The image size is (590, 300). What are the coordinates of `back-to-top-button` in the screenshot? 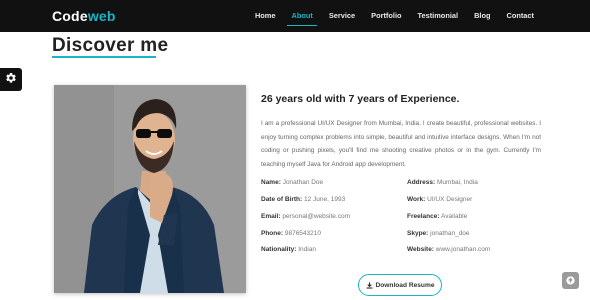 It's located at (570, 280).